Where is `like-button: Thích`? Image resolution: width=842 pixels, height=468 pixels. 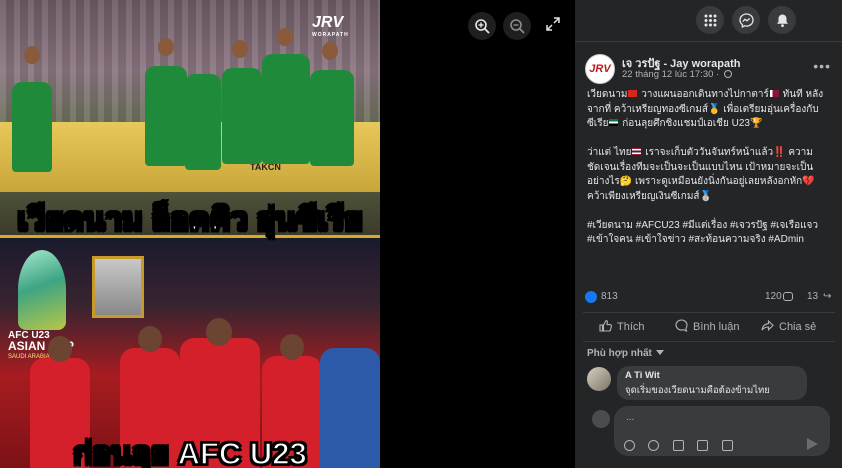
like-button: Thích is located at coordinates (622, 326).